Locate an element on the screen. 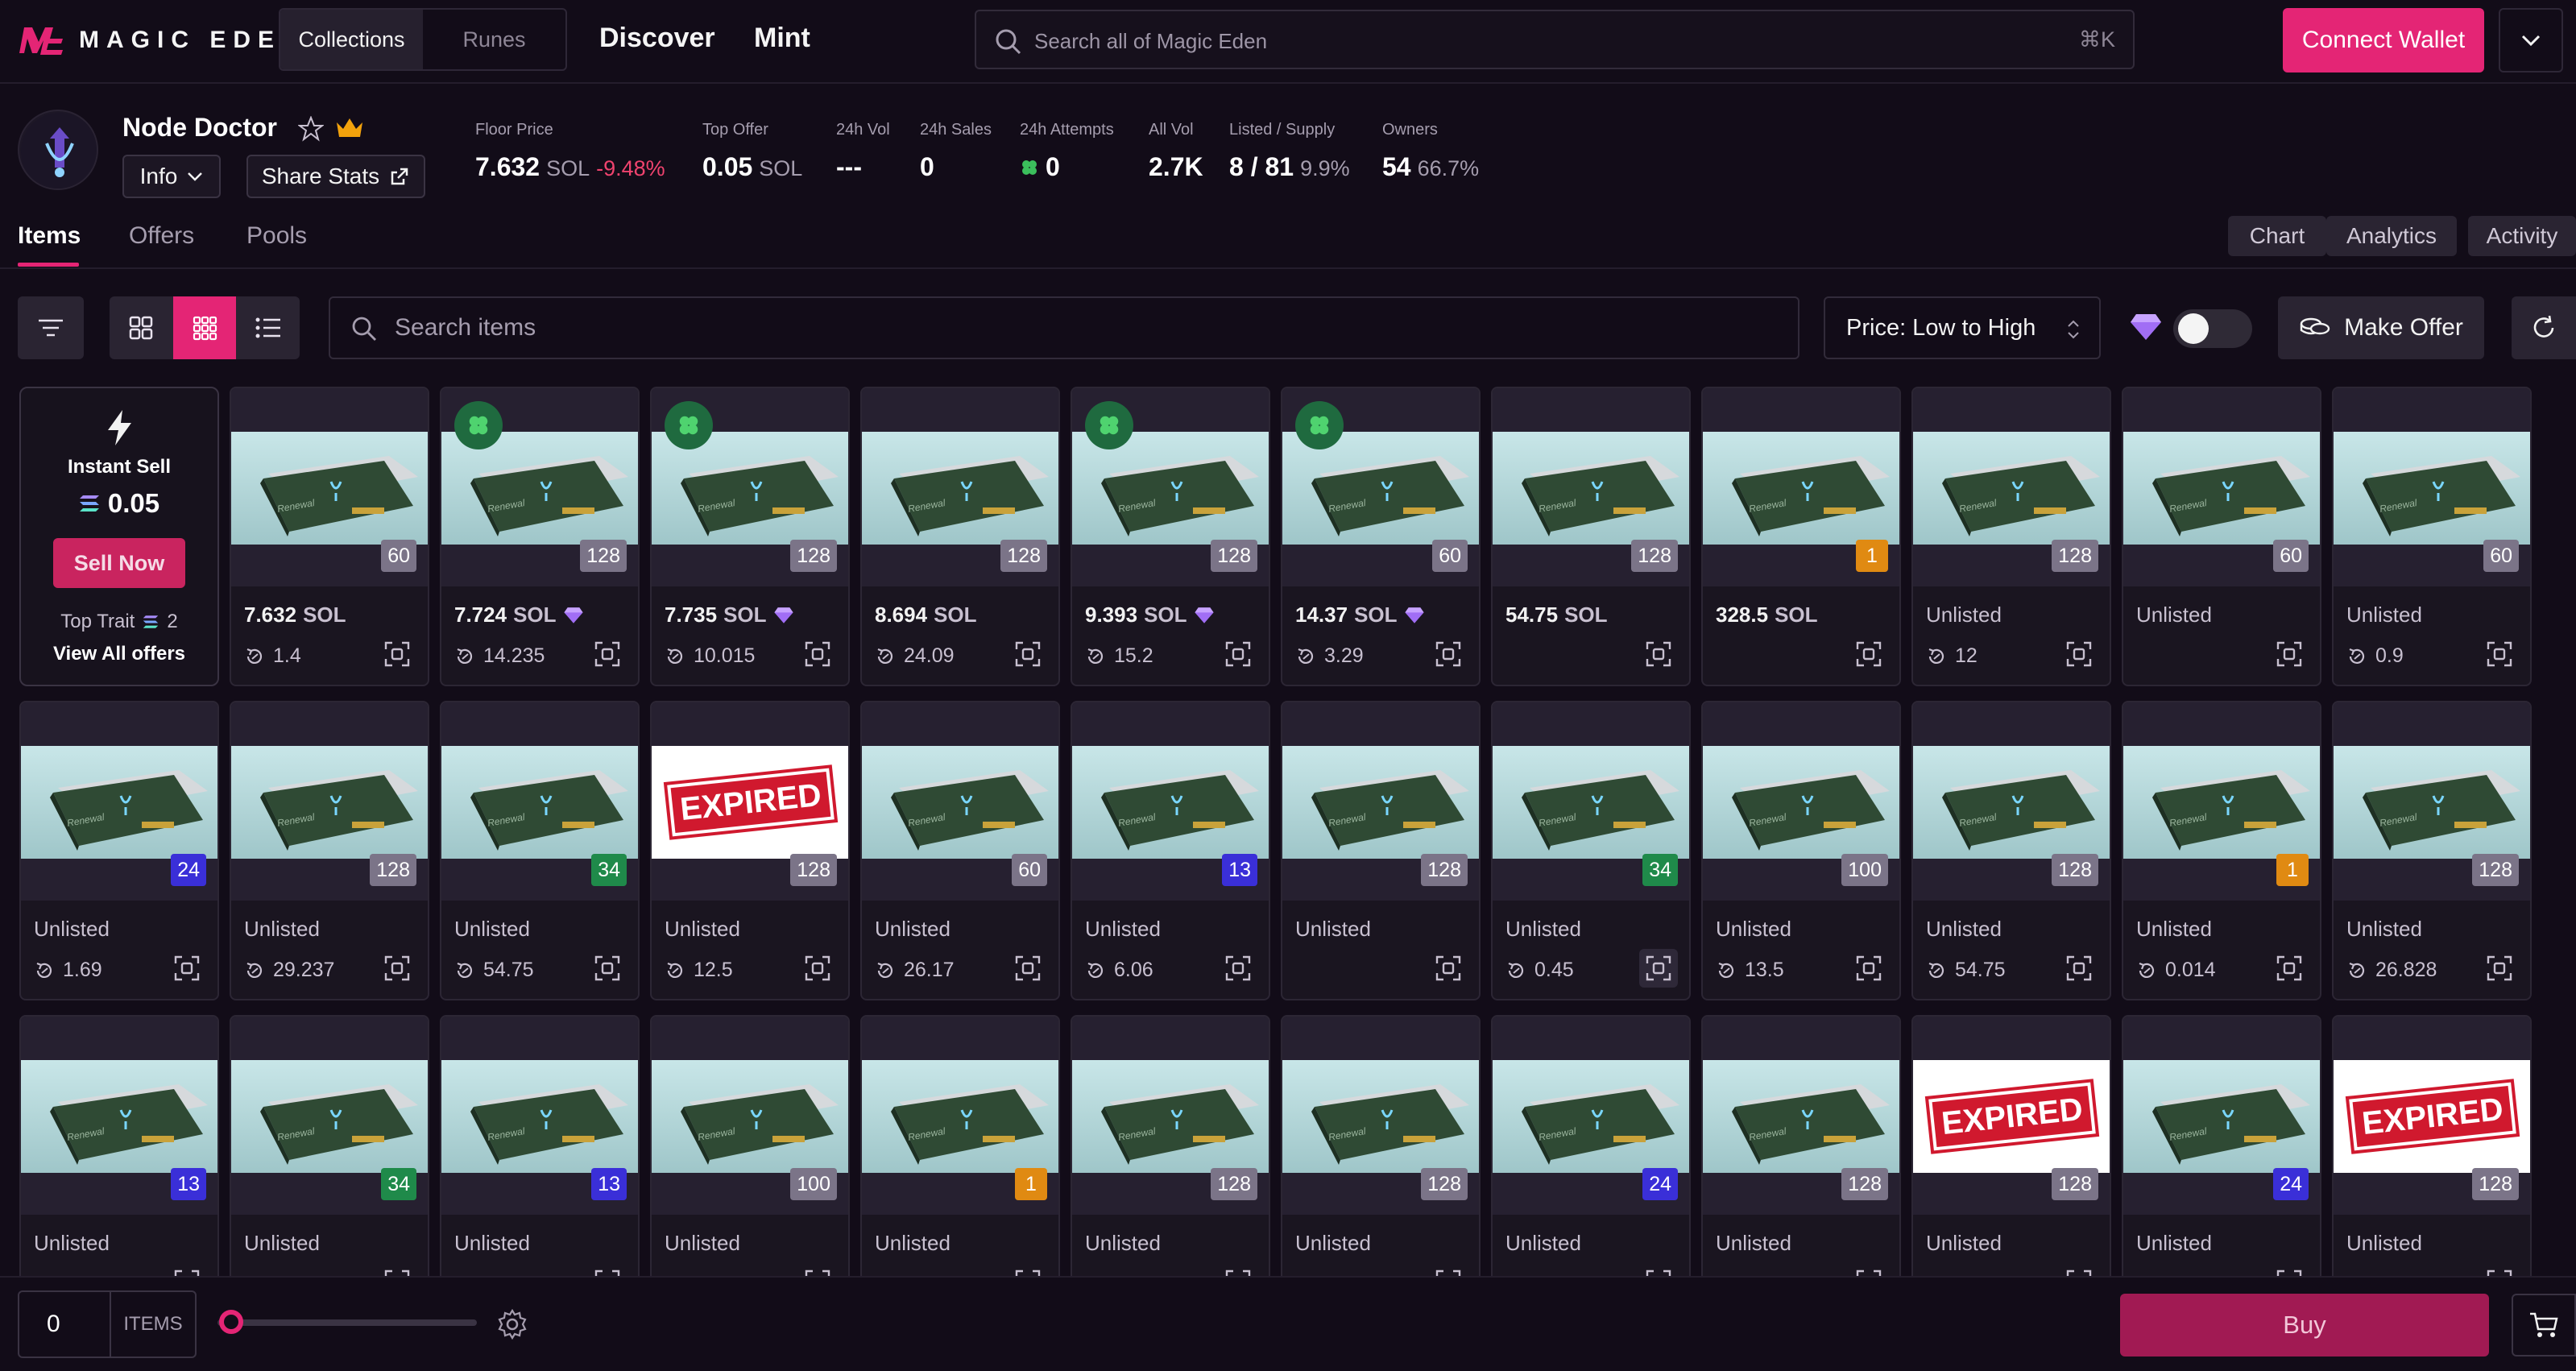  sort-select: Price: Low to High is located at coordinates (1962, 327).